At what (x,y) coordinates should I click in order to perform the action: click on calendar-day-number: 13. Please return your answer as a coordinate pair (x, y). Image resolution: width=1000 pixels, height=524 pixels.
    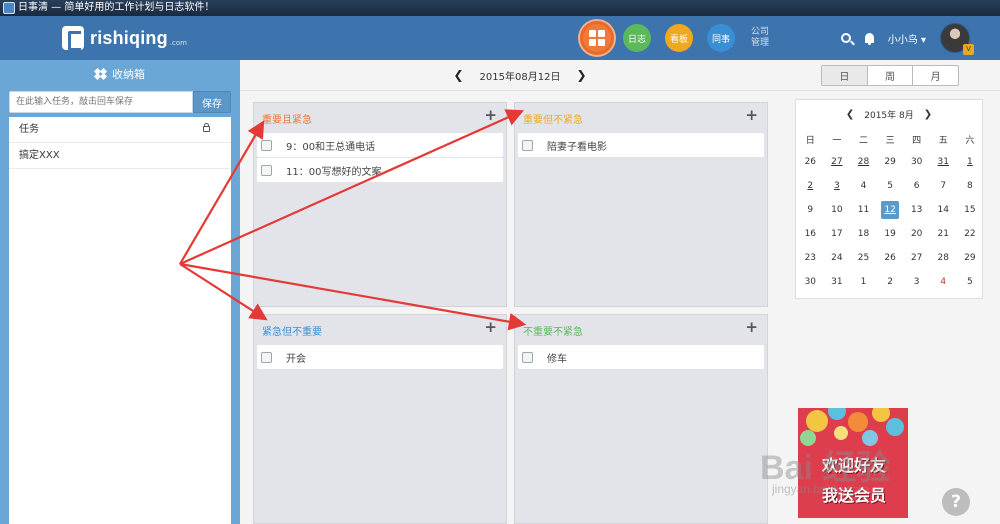
    Looking at the image, I should click on (916, 210).